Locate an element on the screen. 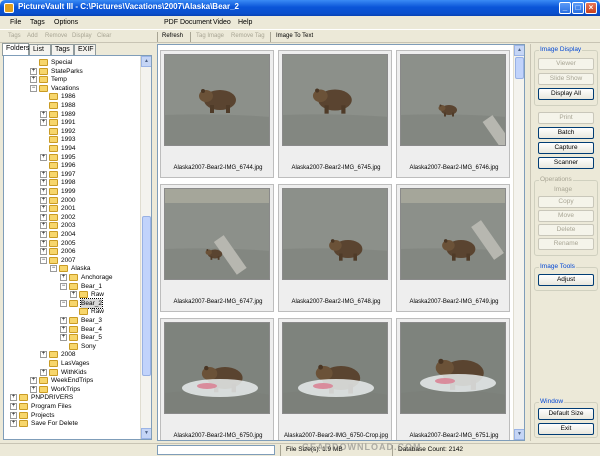 The height and width of the screenshot is (456, 600). batch-button: Batch is located at coordinates (566, 133).